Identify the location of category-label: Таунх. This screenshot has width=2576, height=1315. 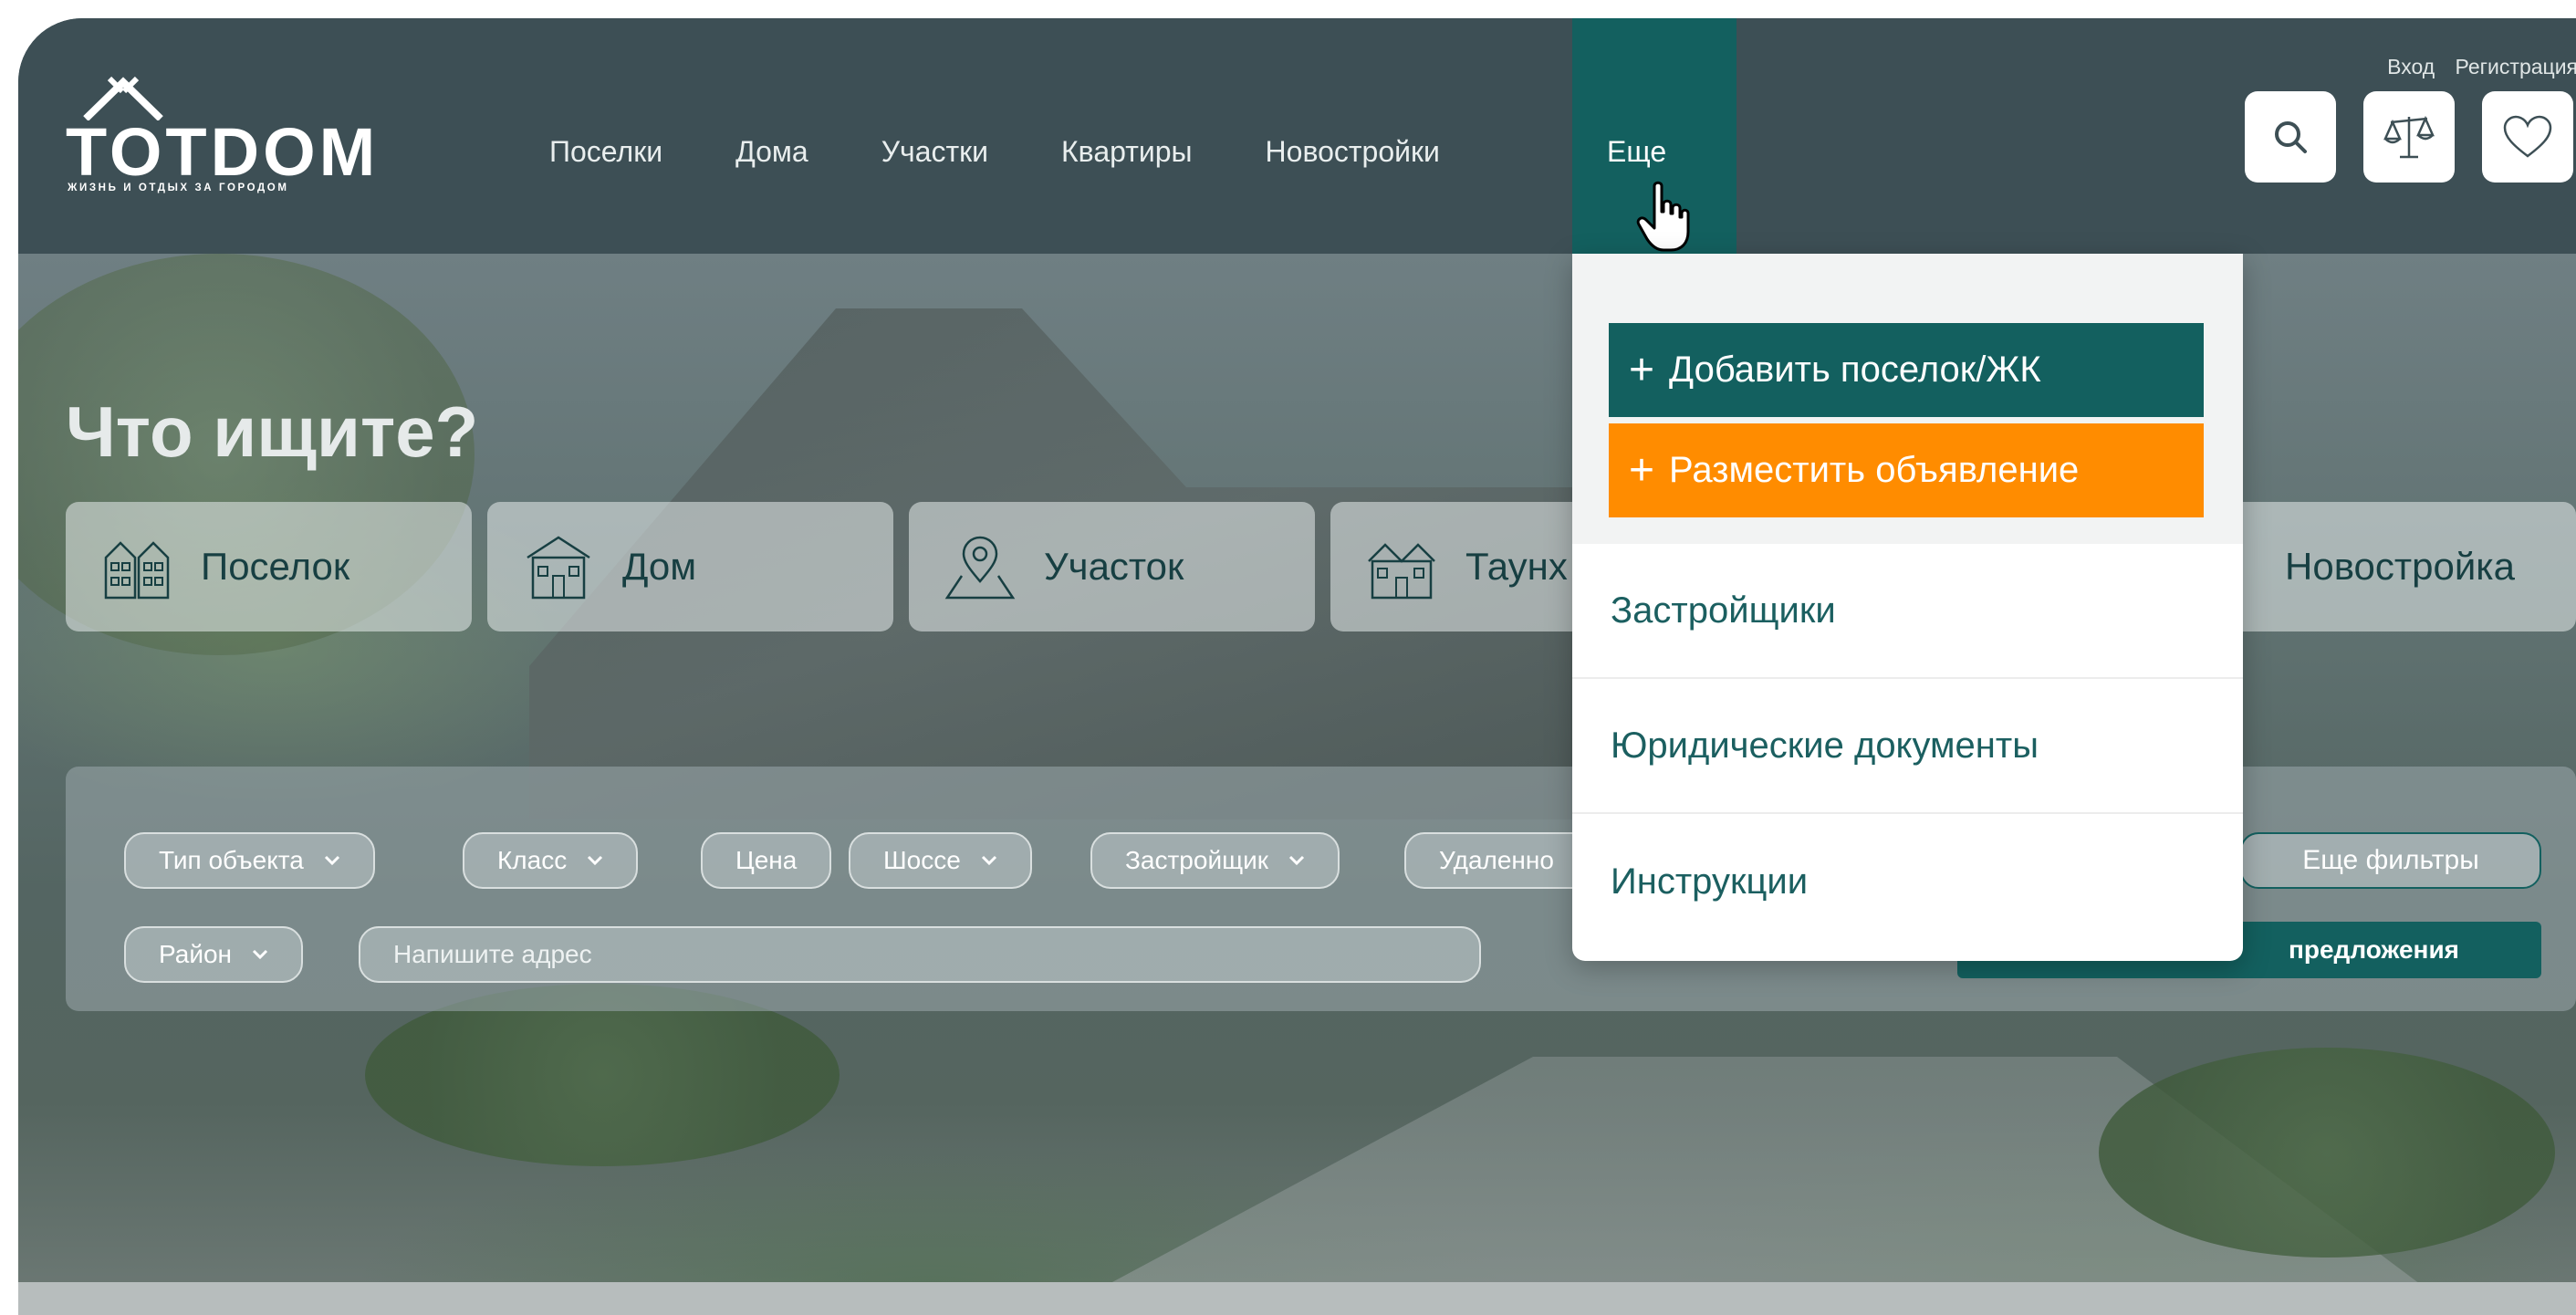
(1516, 566).